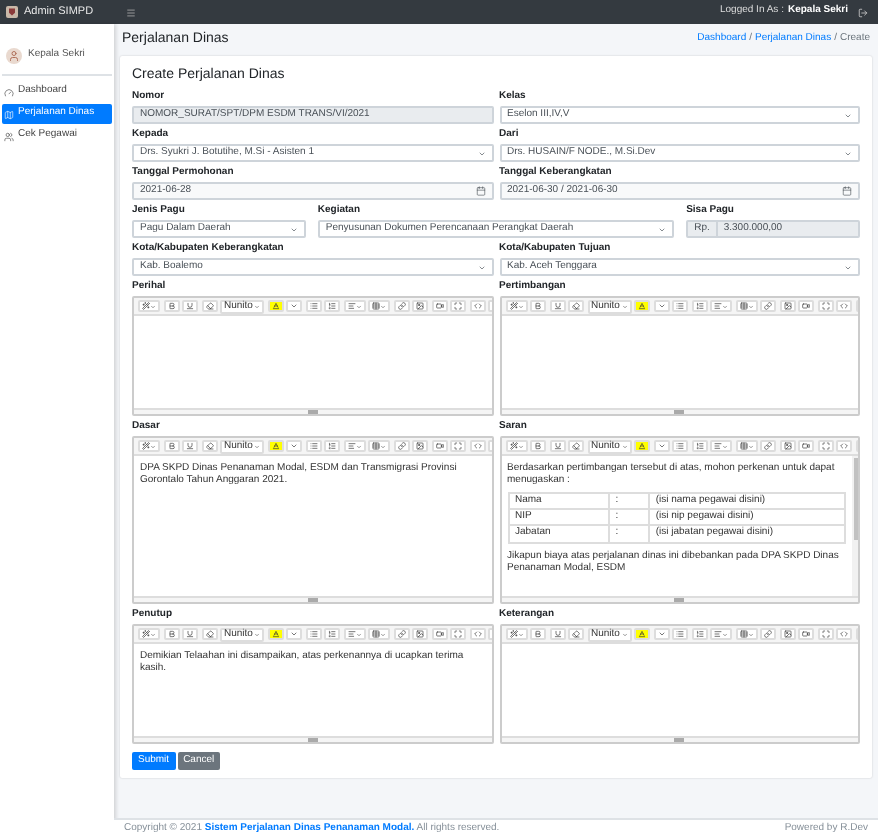  Describe the element at coordinates (376, 634) in the screenshot. I see `table-icon` at that location.